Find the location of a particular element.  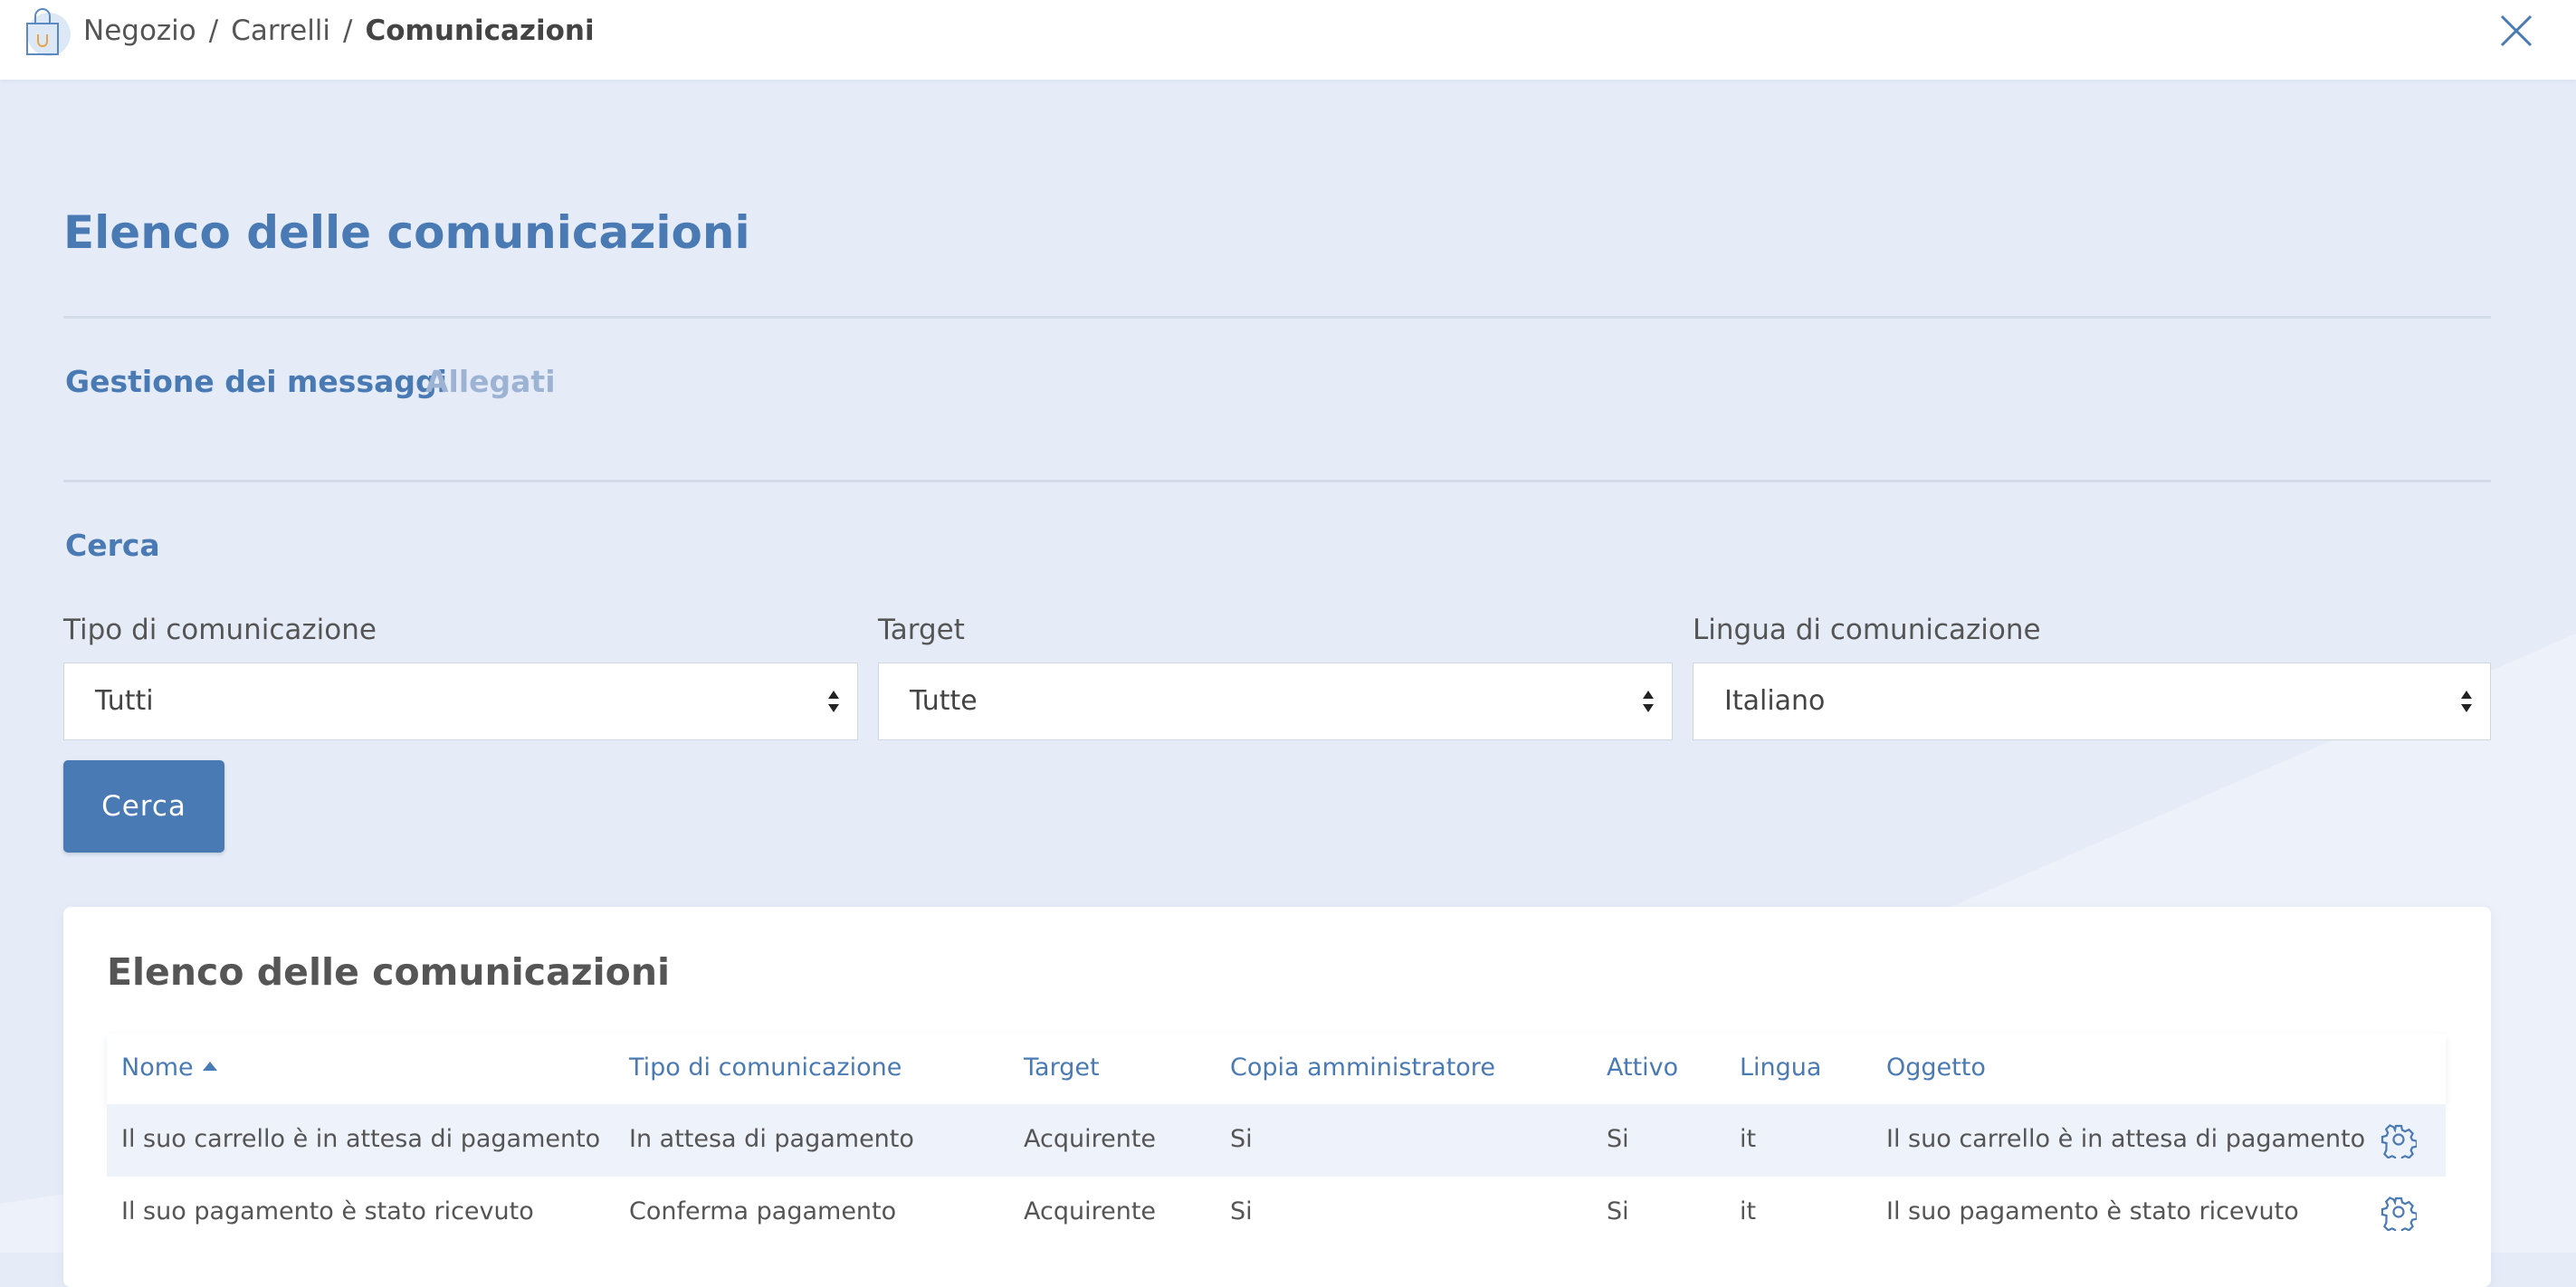

column-header-nome: Nome is located at coordinates (169, 1067).